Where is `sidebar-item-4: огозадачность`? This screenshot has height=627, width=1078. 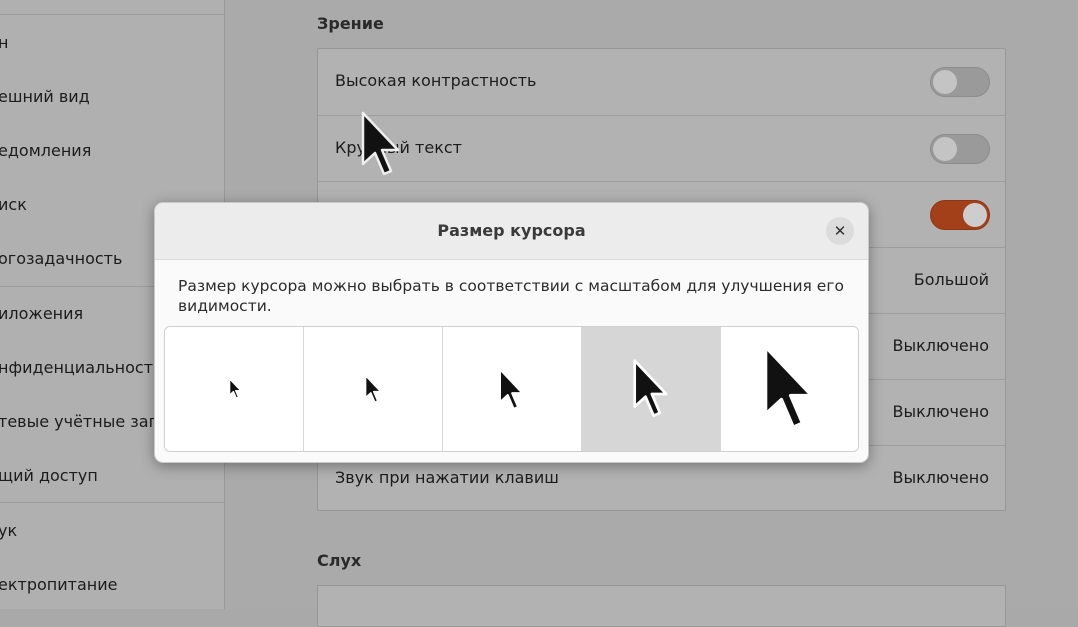
sidebar-item-4: огозадачность is located at coordinates (61, 258).